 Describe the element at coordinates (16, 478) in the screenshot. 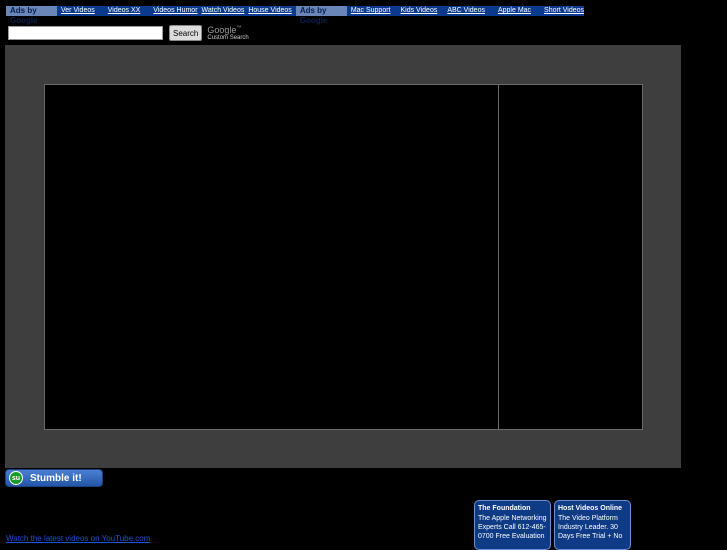

I see `stumbleupon-icon: su` at that location.